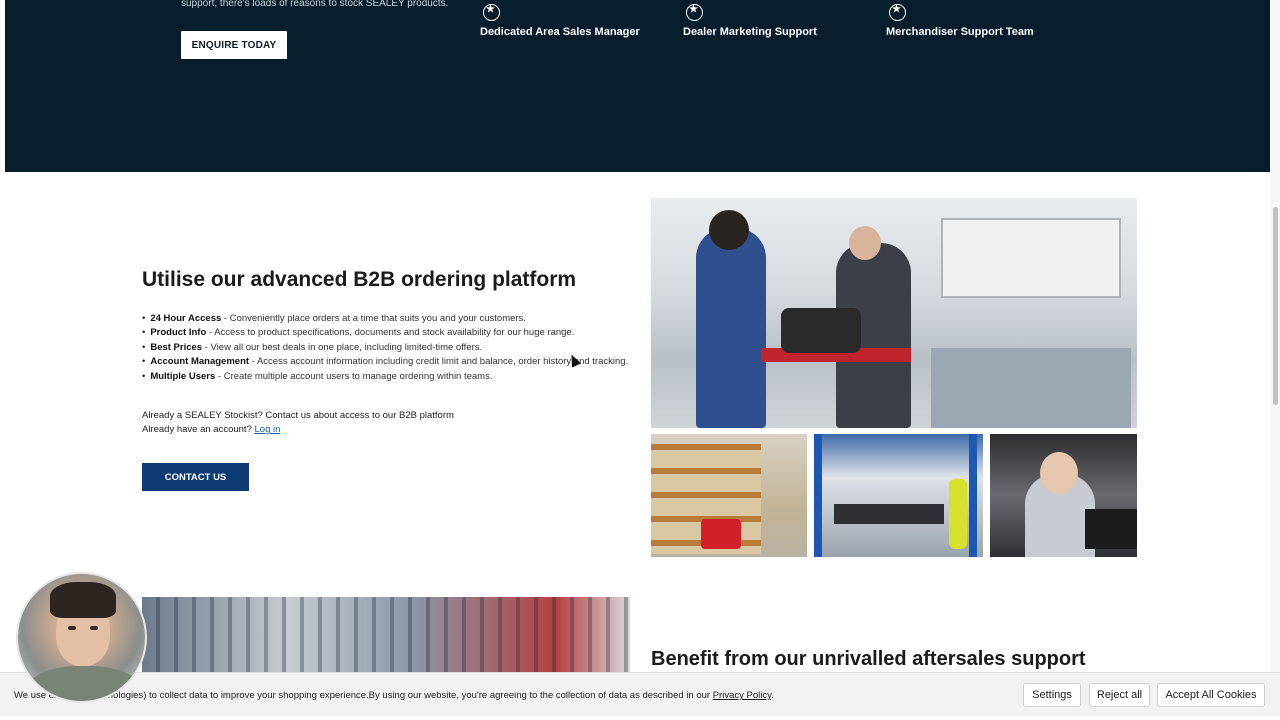  What do you see at coordinates (186, 318) in the screenshot?
I see `list-item-term: 24 Hour Access` at bounding box center [186, 318].